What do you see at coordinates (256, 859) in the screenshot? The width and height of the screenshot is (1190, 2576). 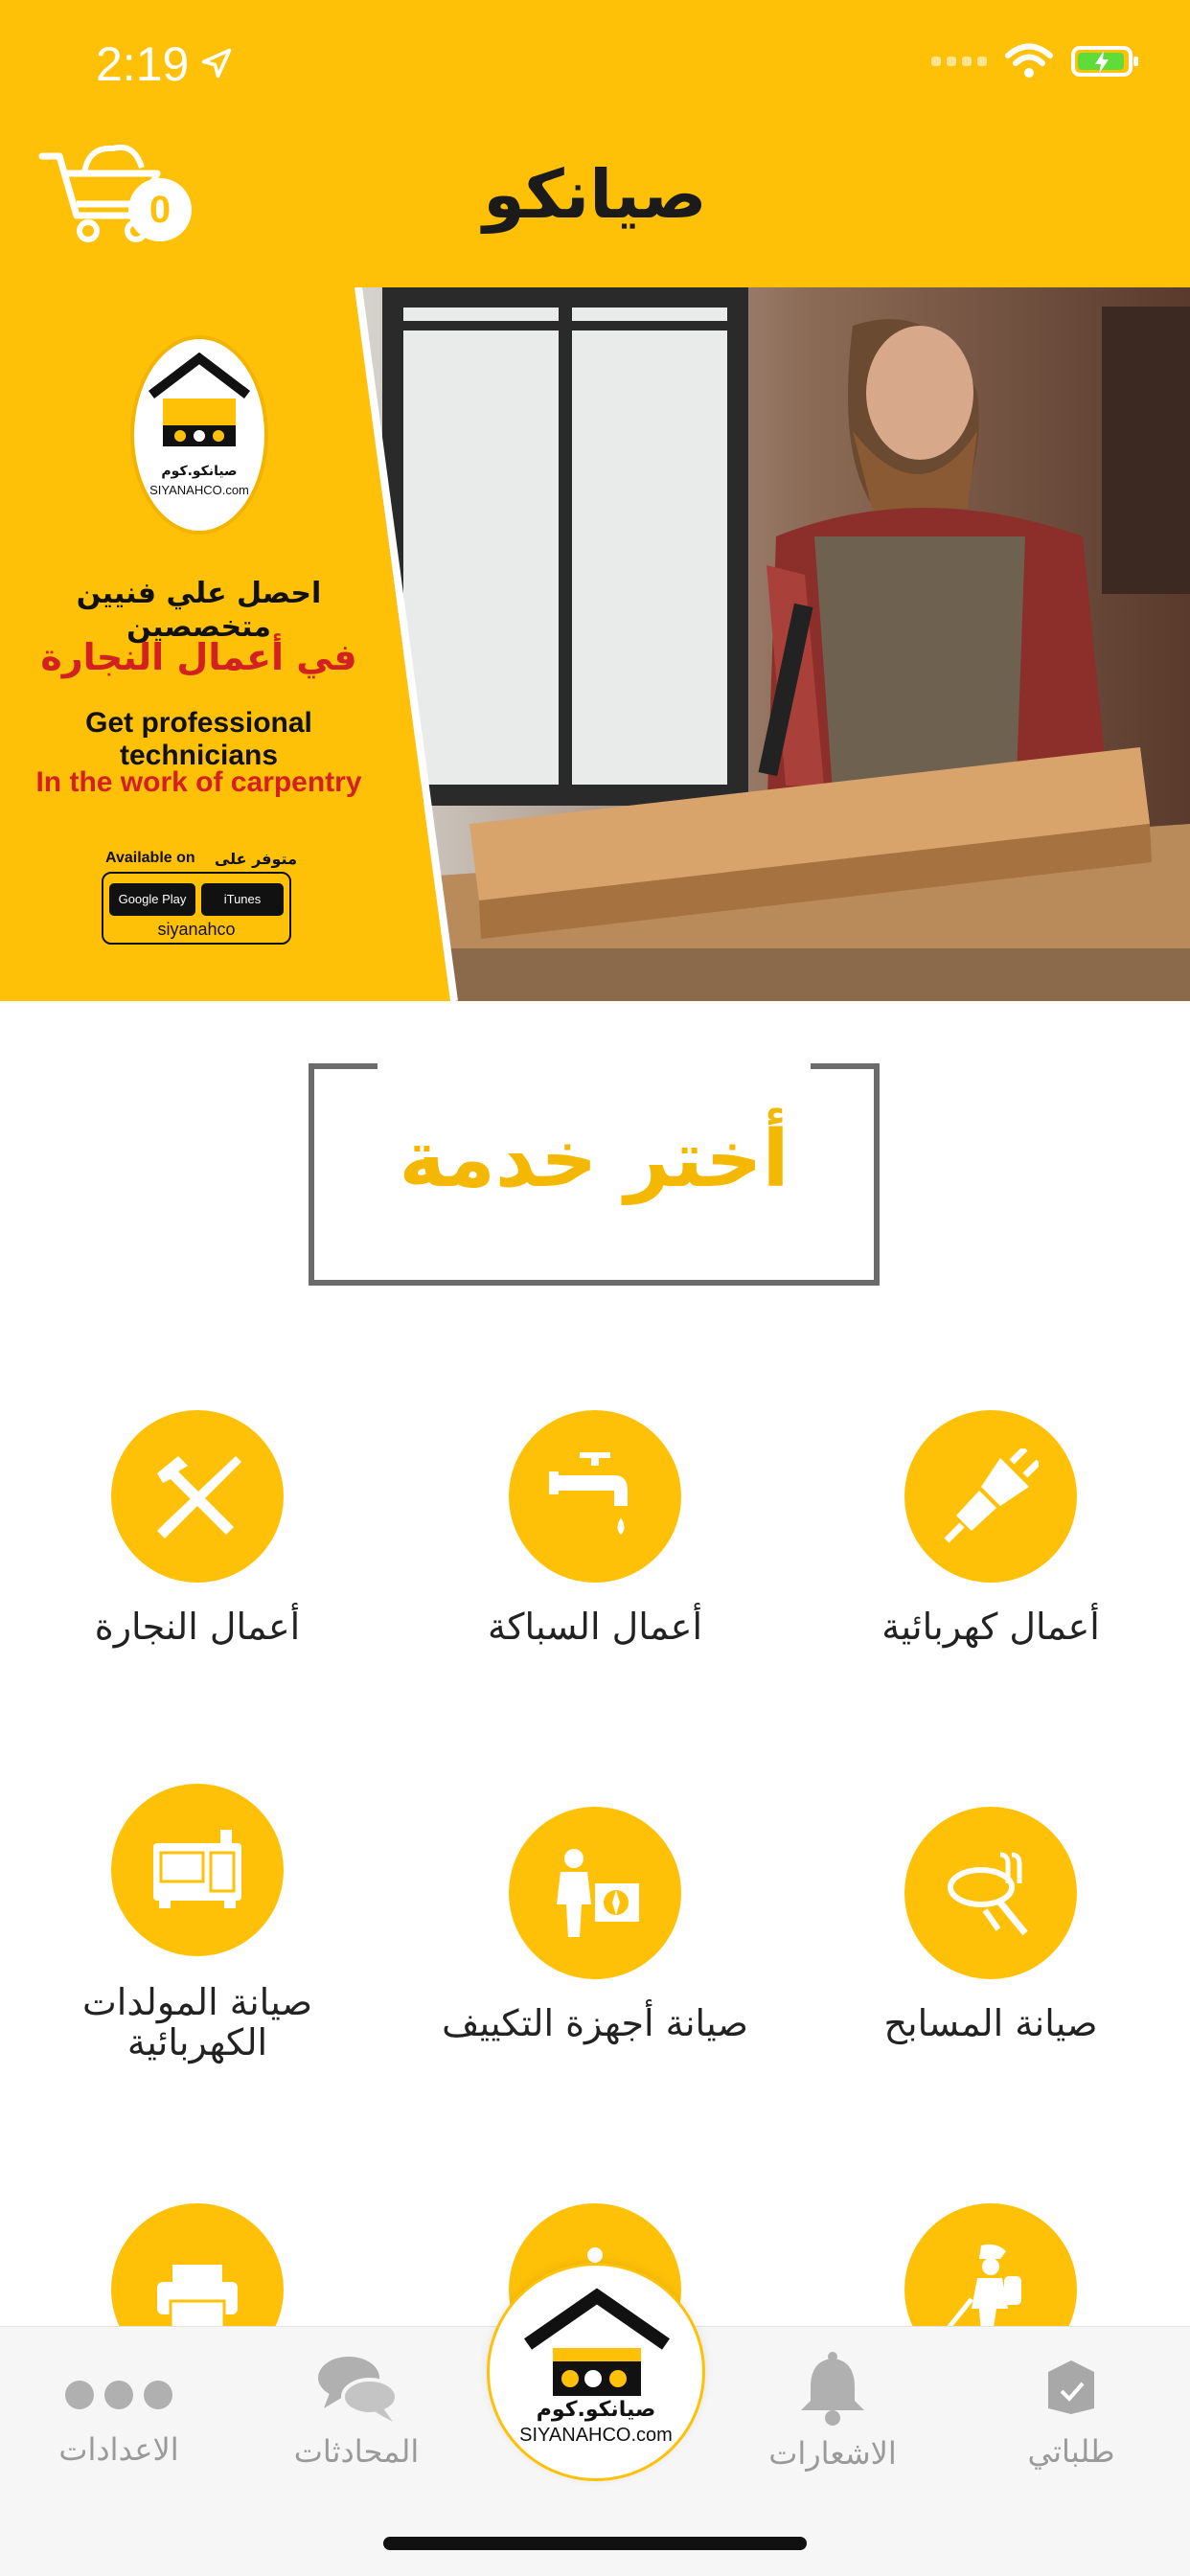 I see `available-on-ar: متوفر على` at bounding box center [256, 859].